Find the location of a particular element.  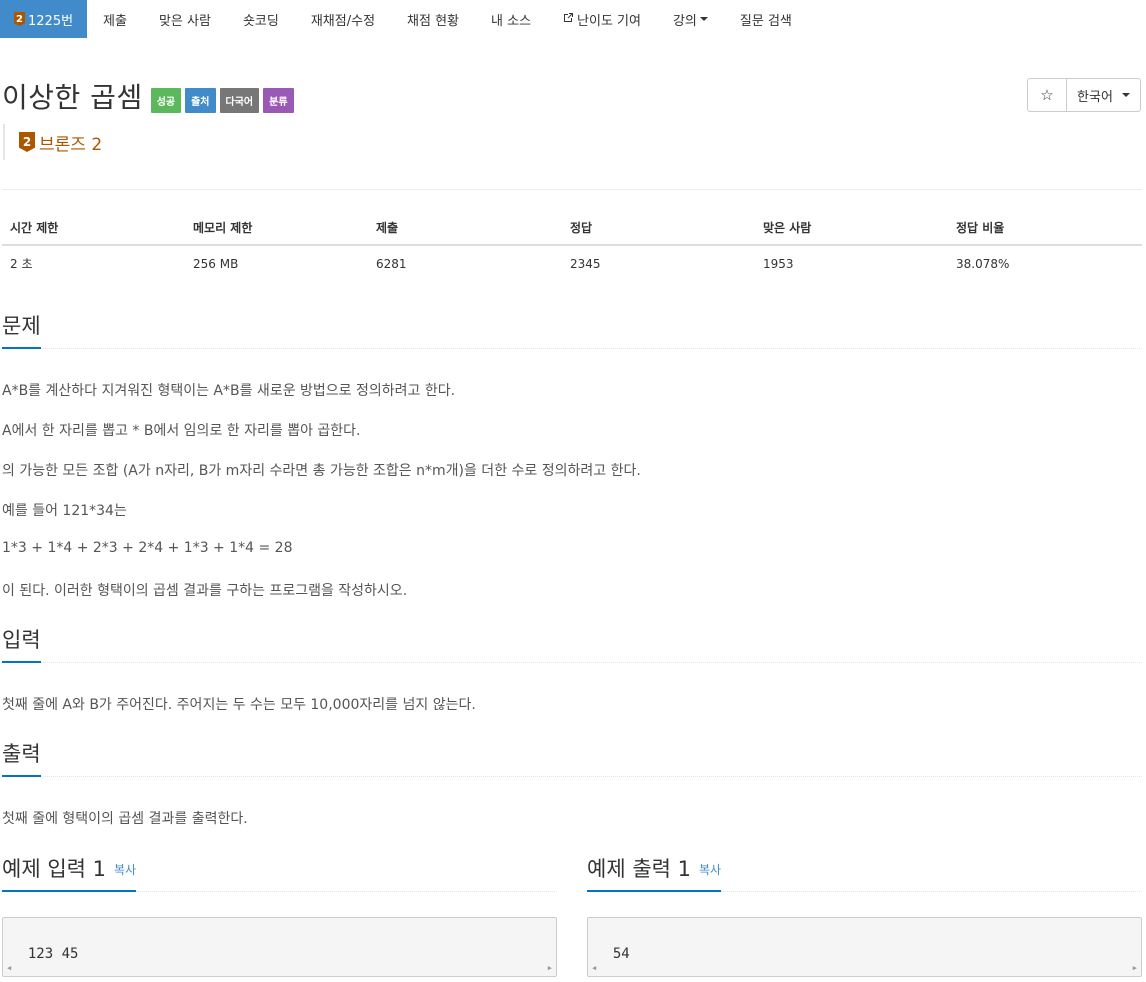

language-label: 한국어 is located at coordinates (1095, 97).